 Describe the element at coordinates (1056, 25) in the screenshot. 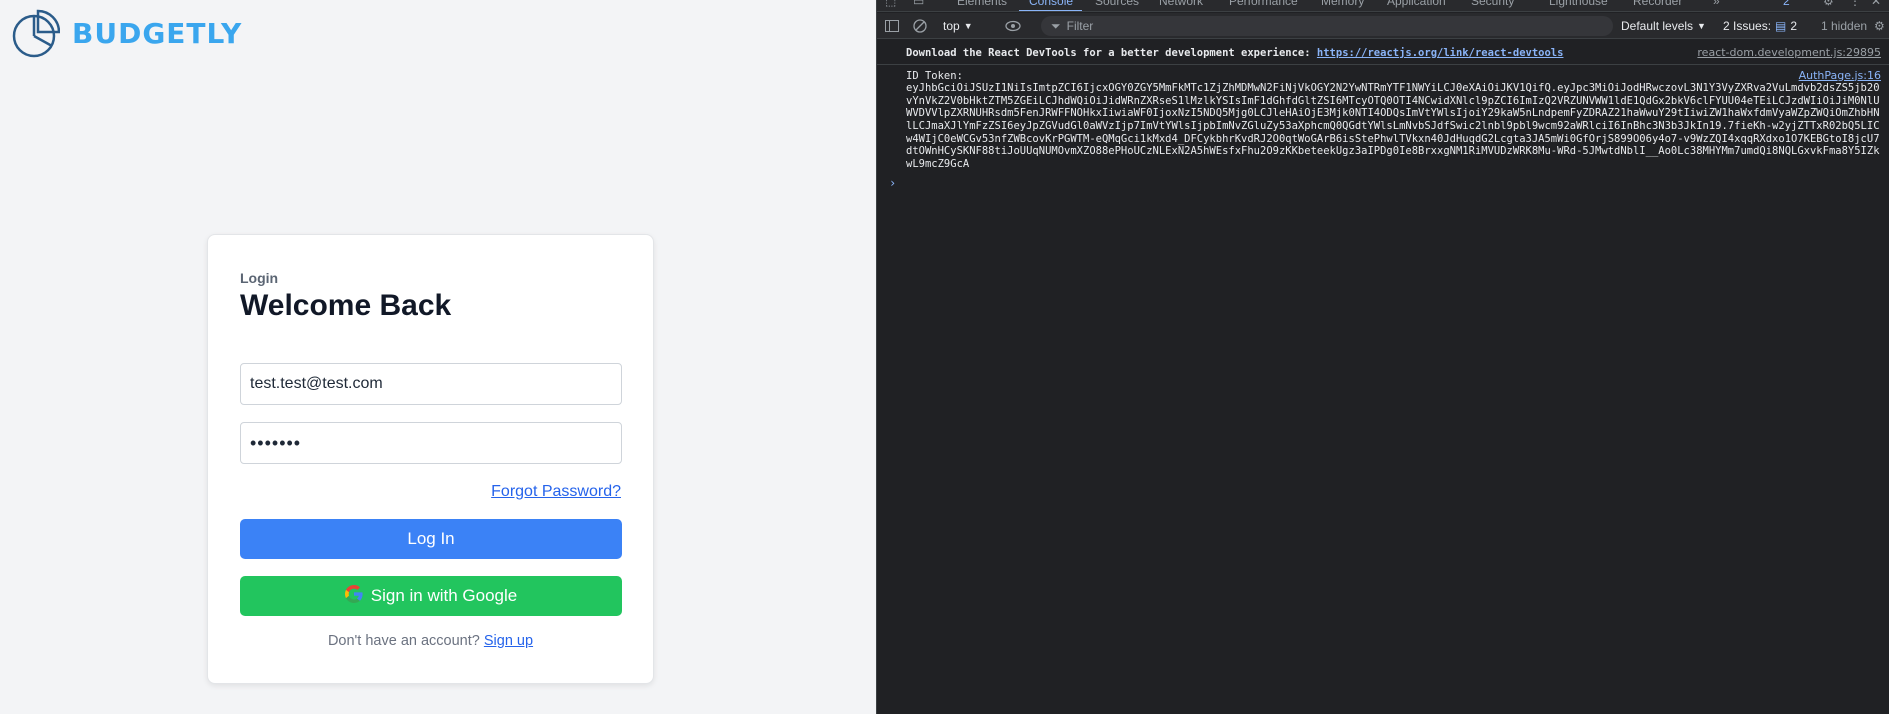

I see `filter-icon: ⏷` at that location.